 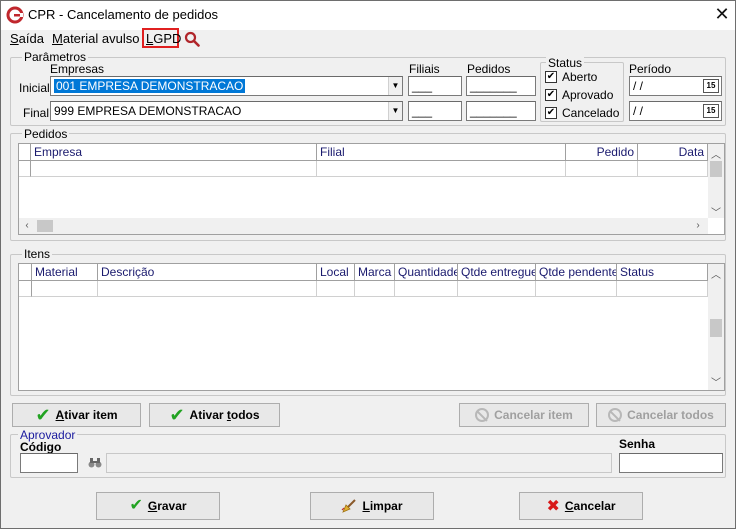 What do you see at coordinates (349, 506) in the screenshot?
I see `broom-icon` at bounding box center [349, 506].